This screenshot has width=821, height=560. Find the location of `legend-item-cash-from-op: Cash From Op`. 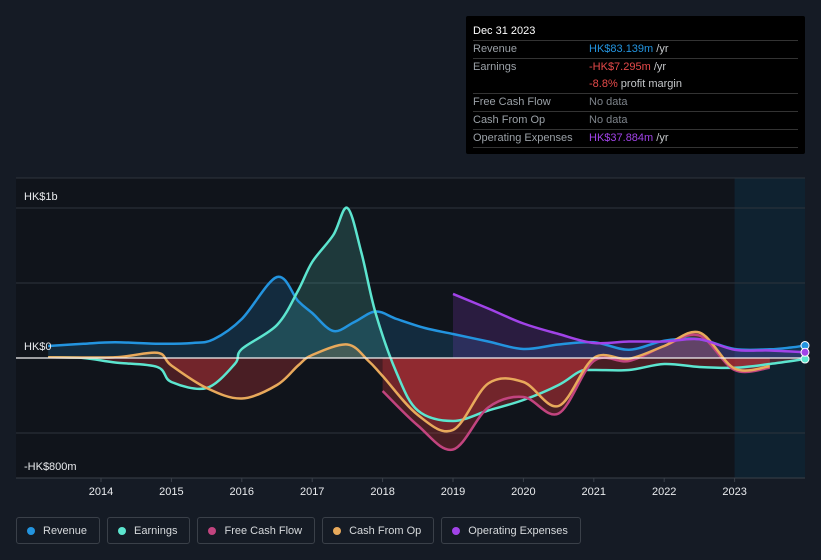

legend-item-cash-from-op: Cash From Op is located at coordinates (378, 530).